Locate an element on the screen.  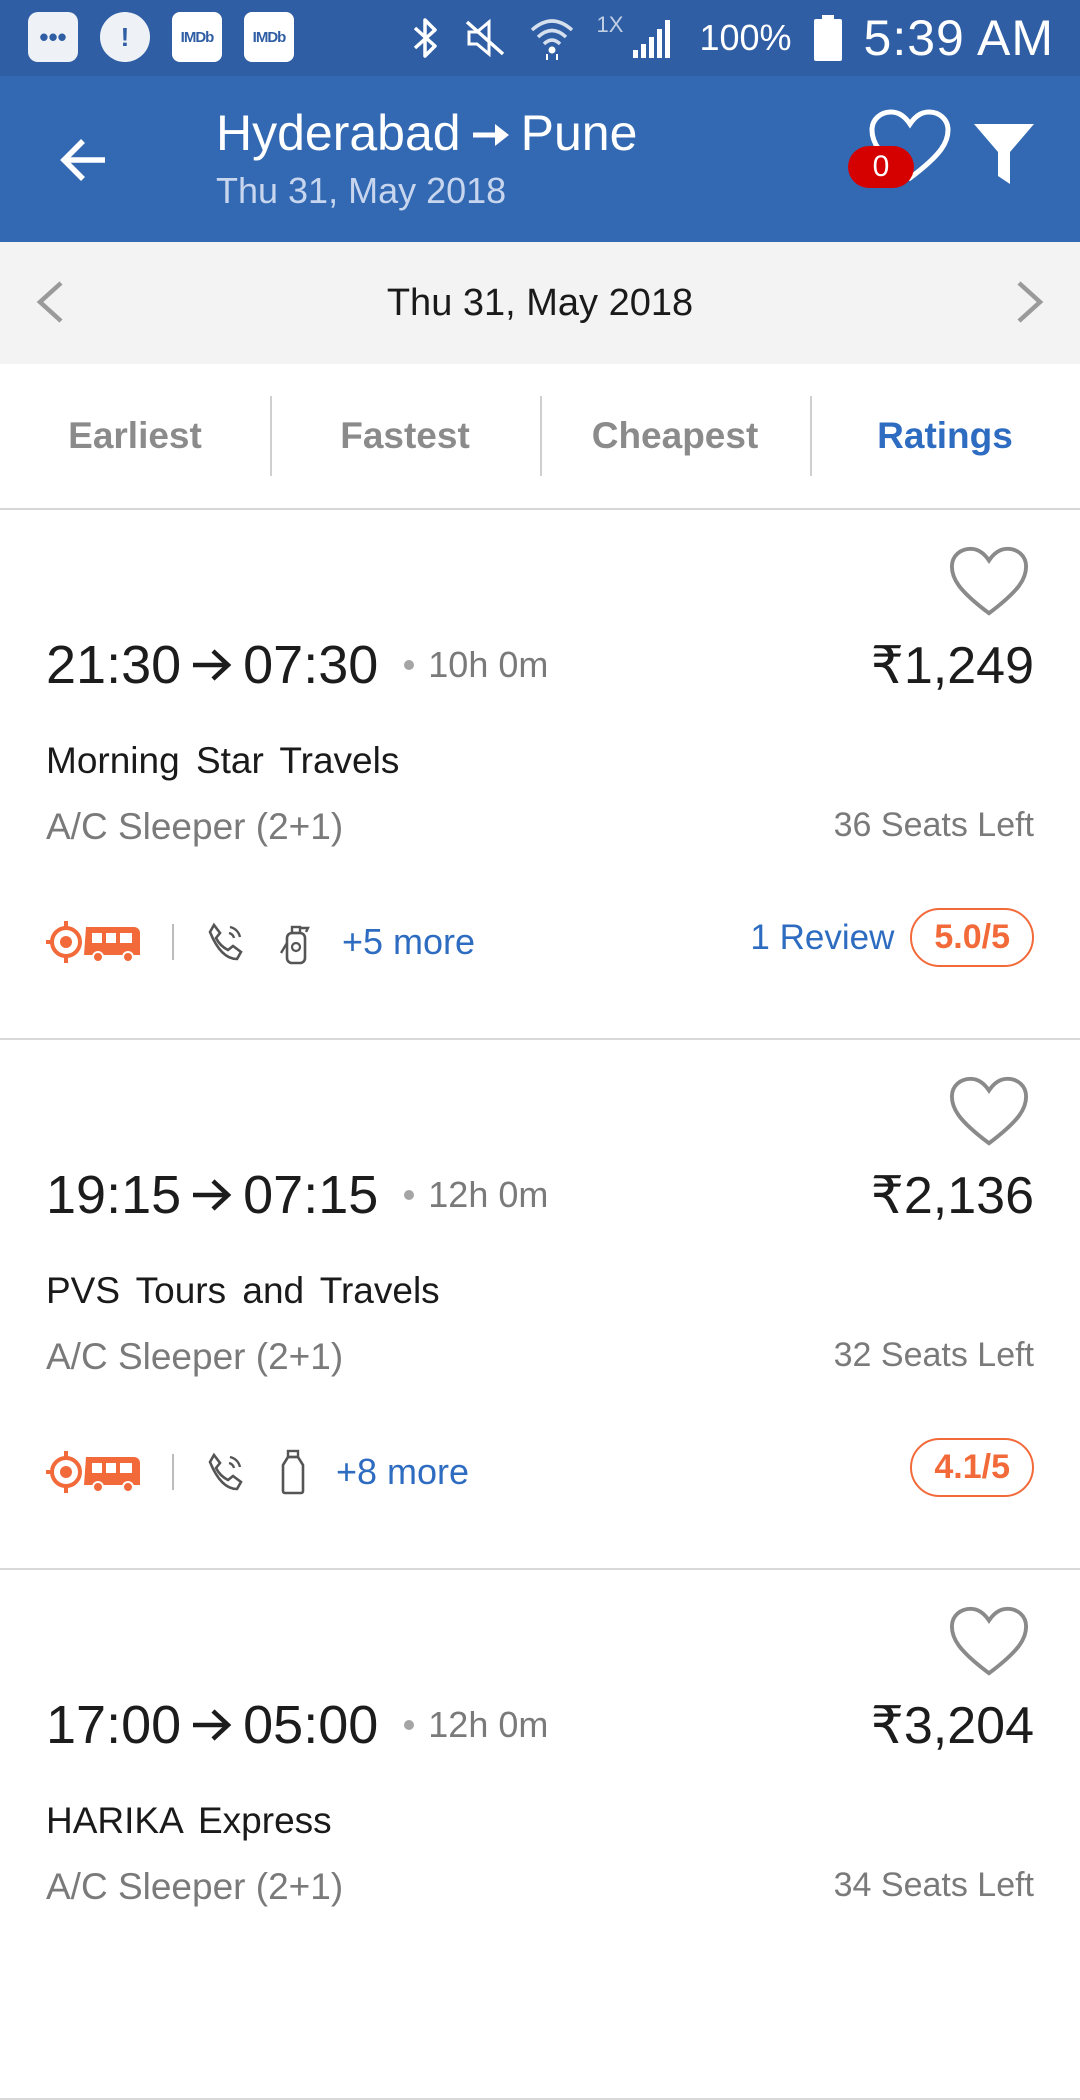
seats-left: 36 Seats Left is located at coordinates (933, 825).